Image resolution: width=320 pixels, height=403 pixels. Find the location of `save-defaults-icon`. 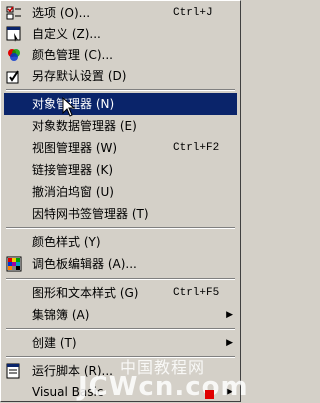

save-defaults-icon is located at coordinates (12, 77).